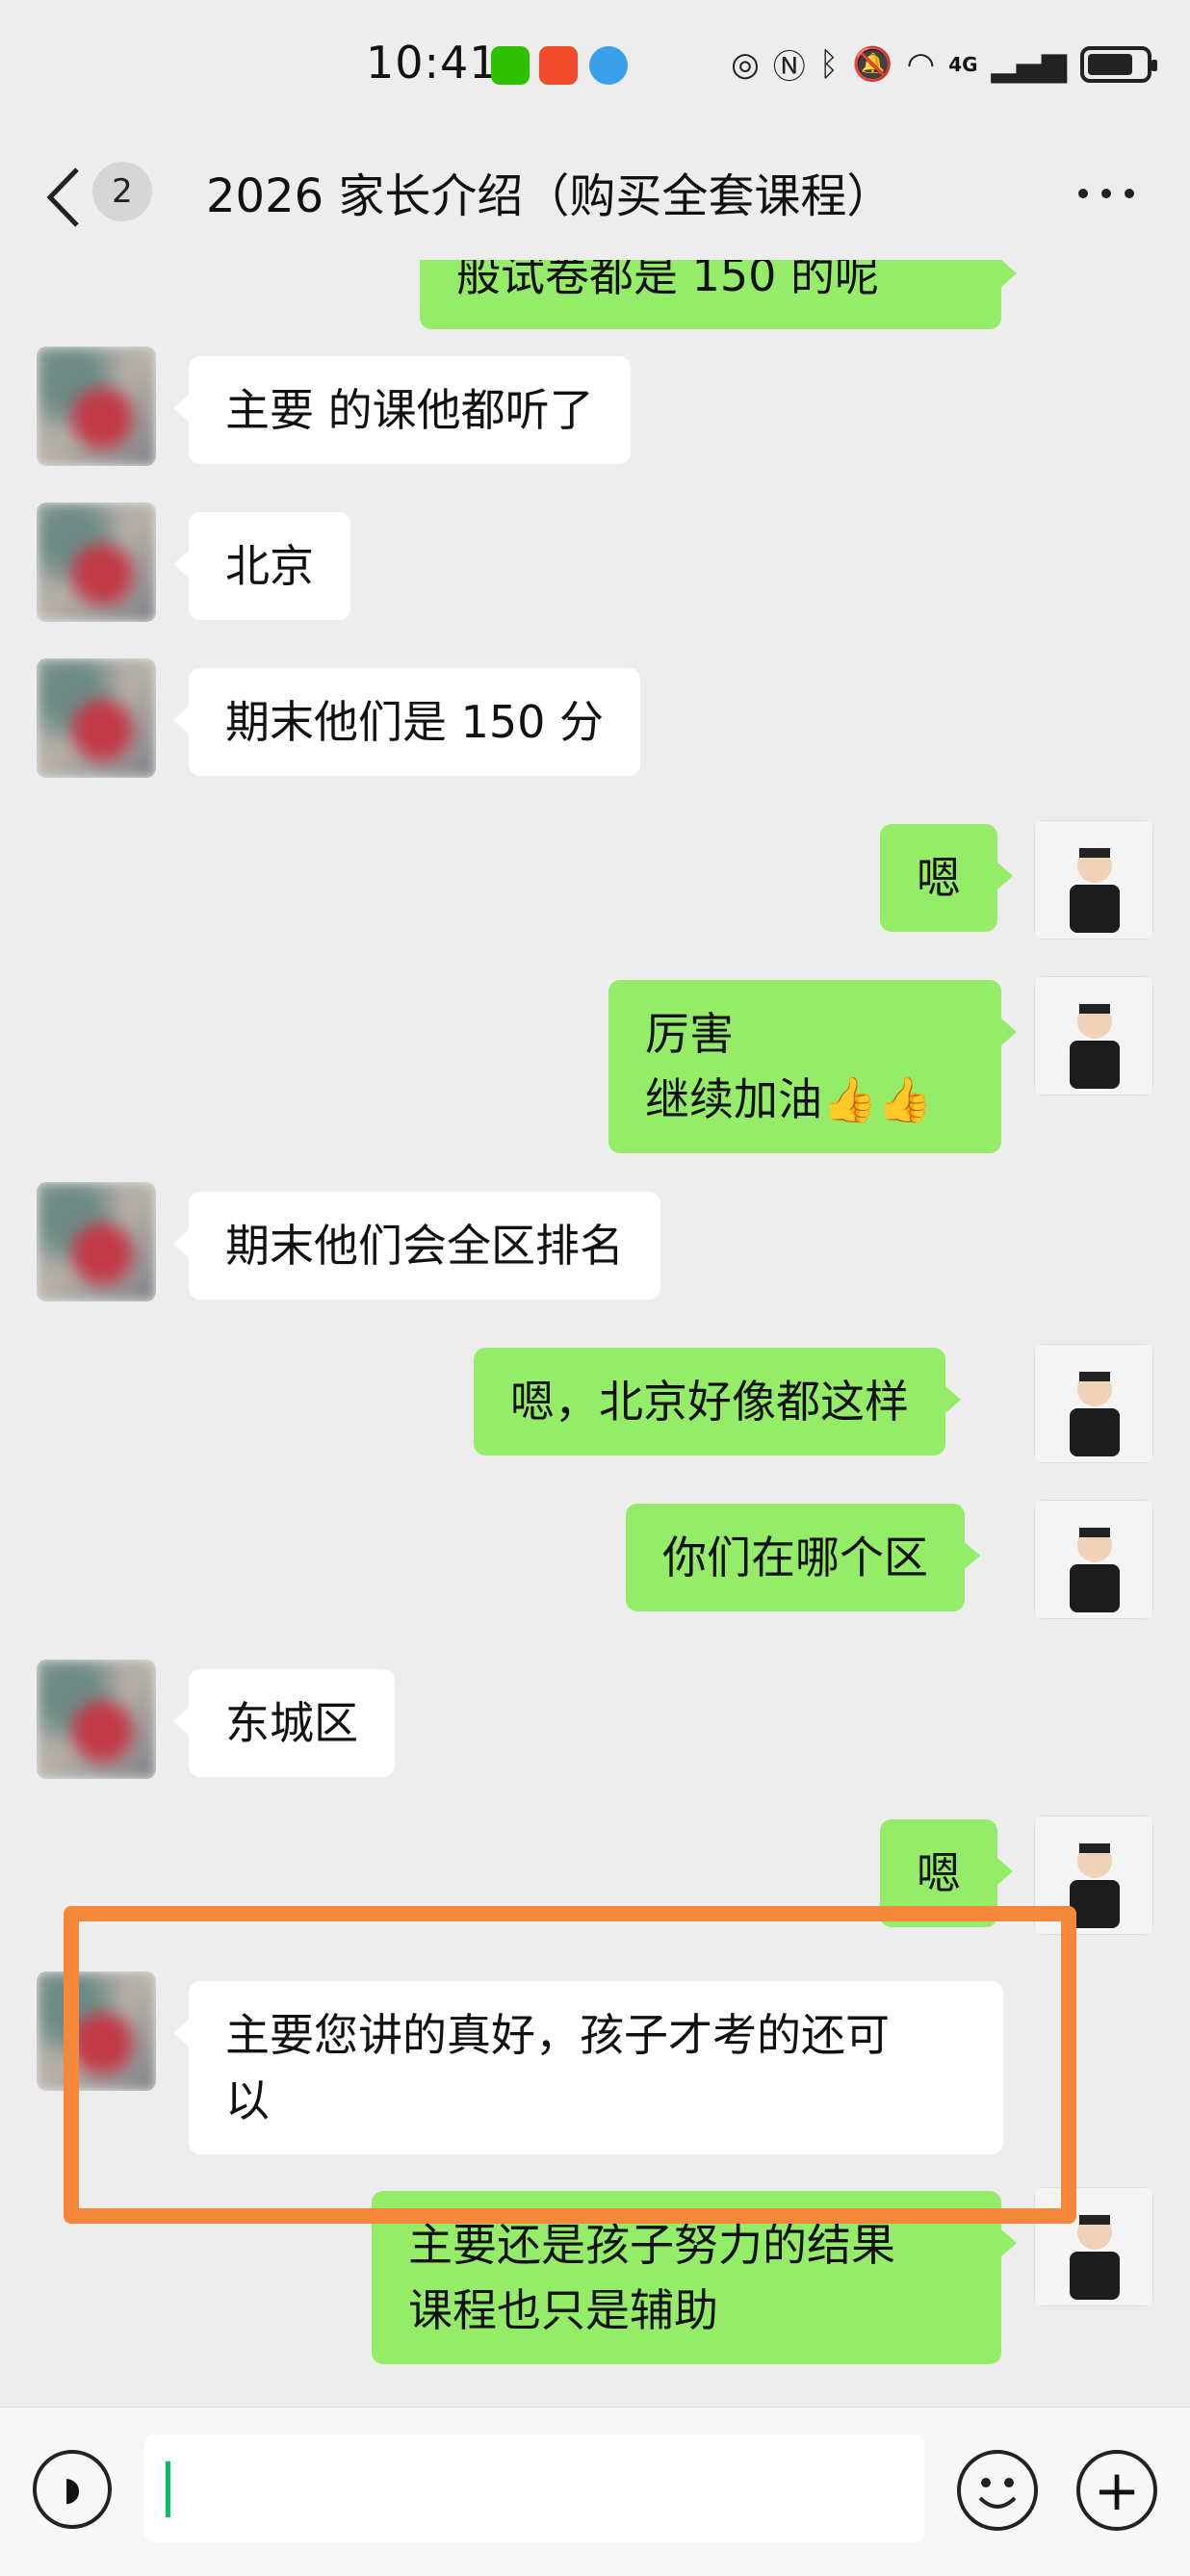  What do you see at coordinates (803, 1558) in the screenshot?
I see `message-bubble-out: 你们在哪个区` at bounding box center [803, 1558].